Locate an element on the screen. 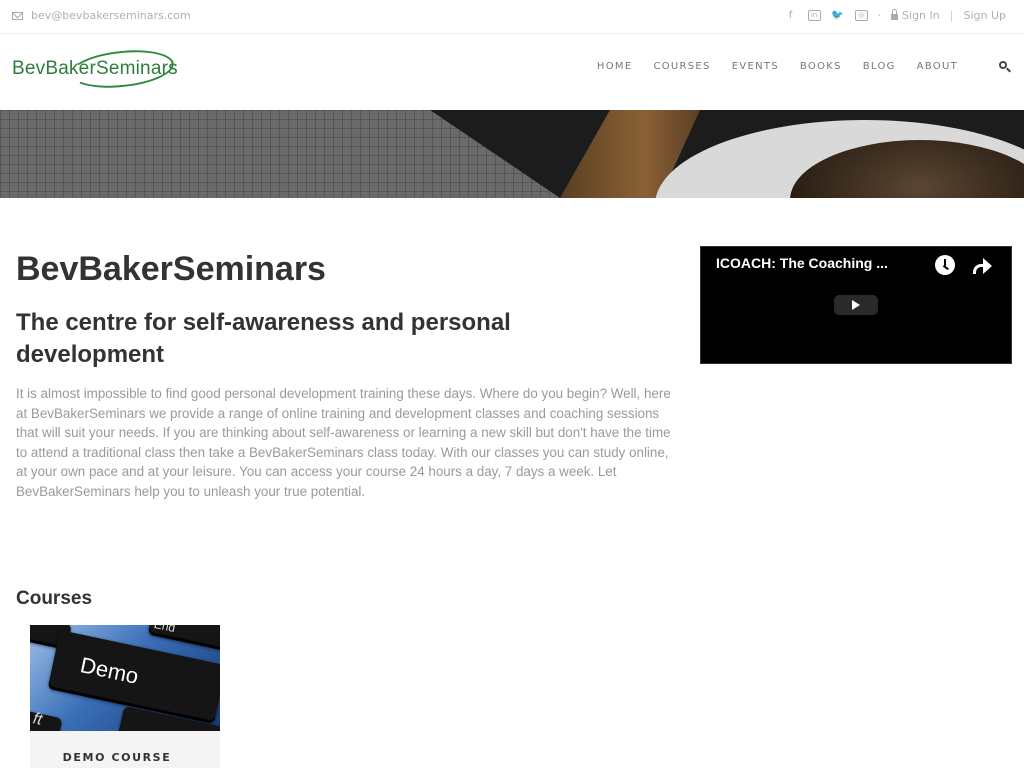 This screenshot has width=1024, height=768. lock-icon is located at coordinates (895, 14).